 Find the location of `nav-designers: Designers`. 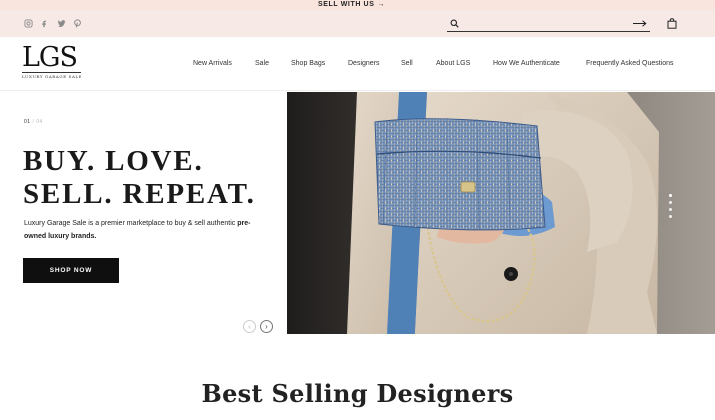

nav-designers: Designers is located at coordinates (364, 64).